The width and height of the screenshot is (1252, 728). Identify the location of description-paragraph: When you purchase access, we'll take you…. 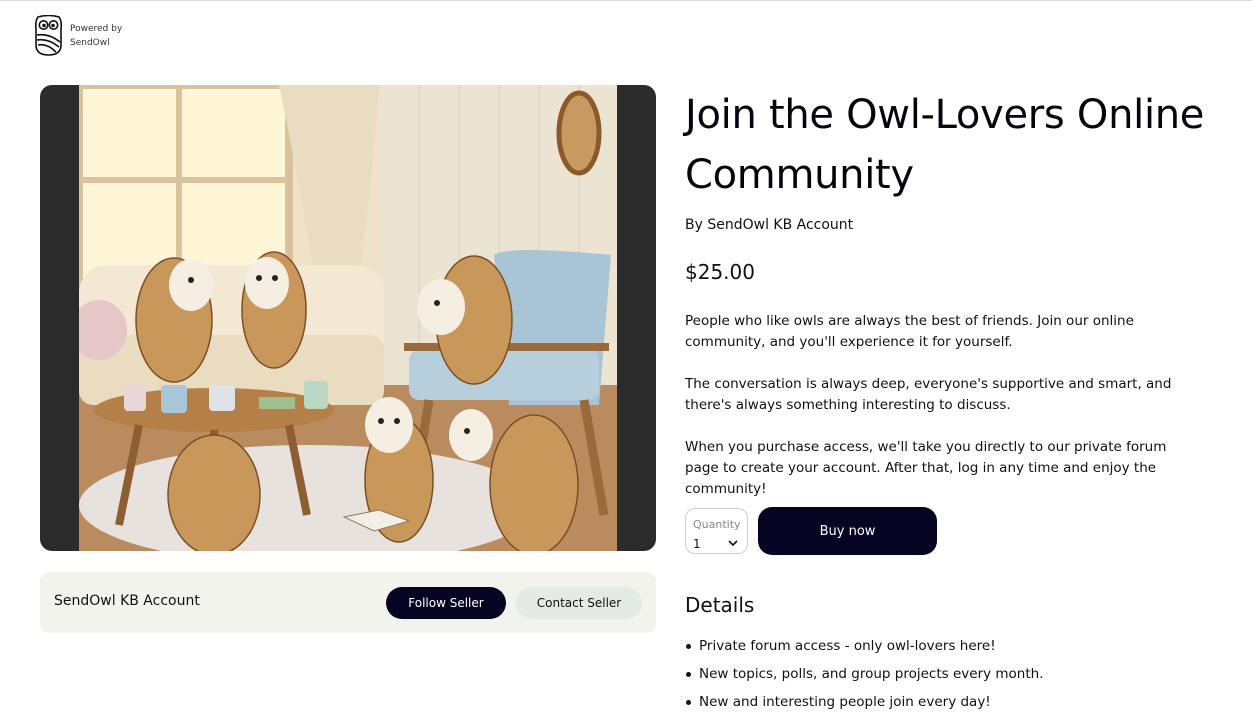
(926, 468).